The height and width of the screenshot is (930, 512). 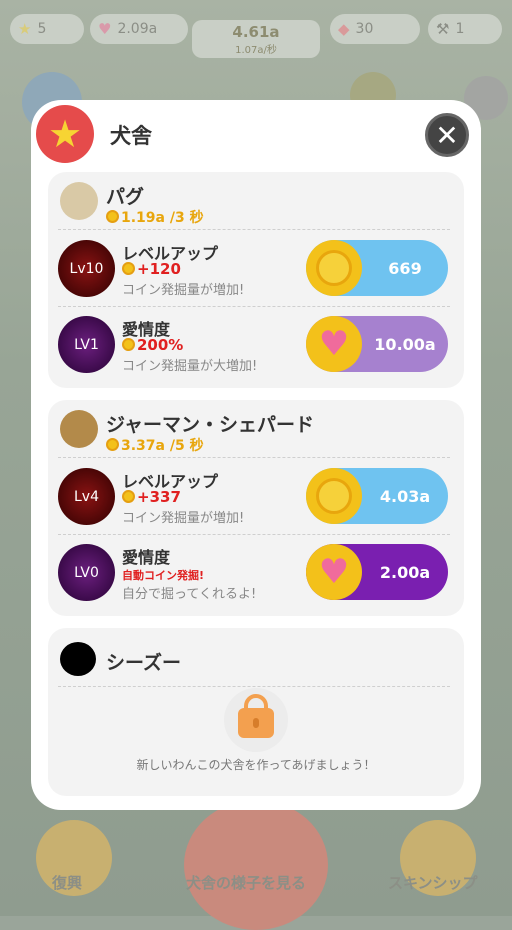 What do you see at coordinates (152, 345) in the screenshot?
I see `love-value: 200%` at bounding box center [152, 345].